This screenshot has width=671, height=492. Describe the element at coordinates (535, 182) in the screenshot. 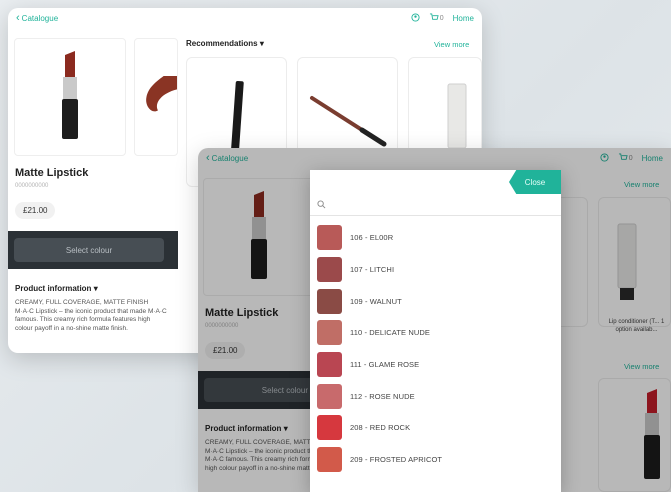

I see `close-button: Close` at that location.